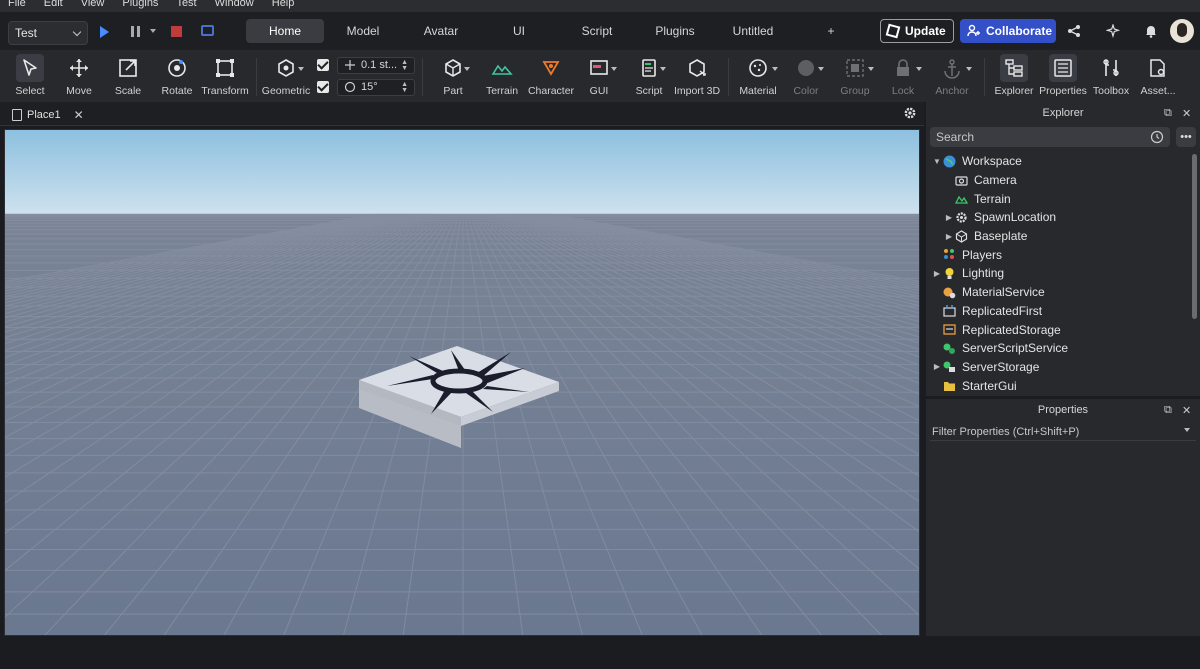 The width and height of the screenshot is (1200, 669). I want to click on part-tool: Part, so click(453, 76).